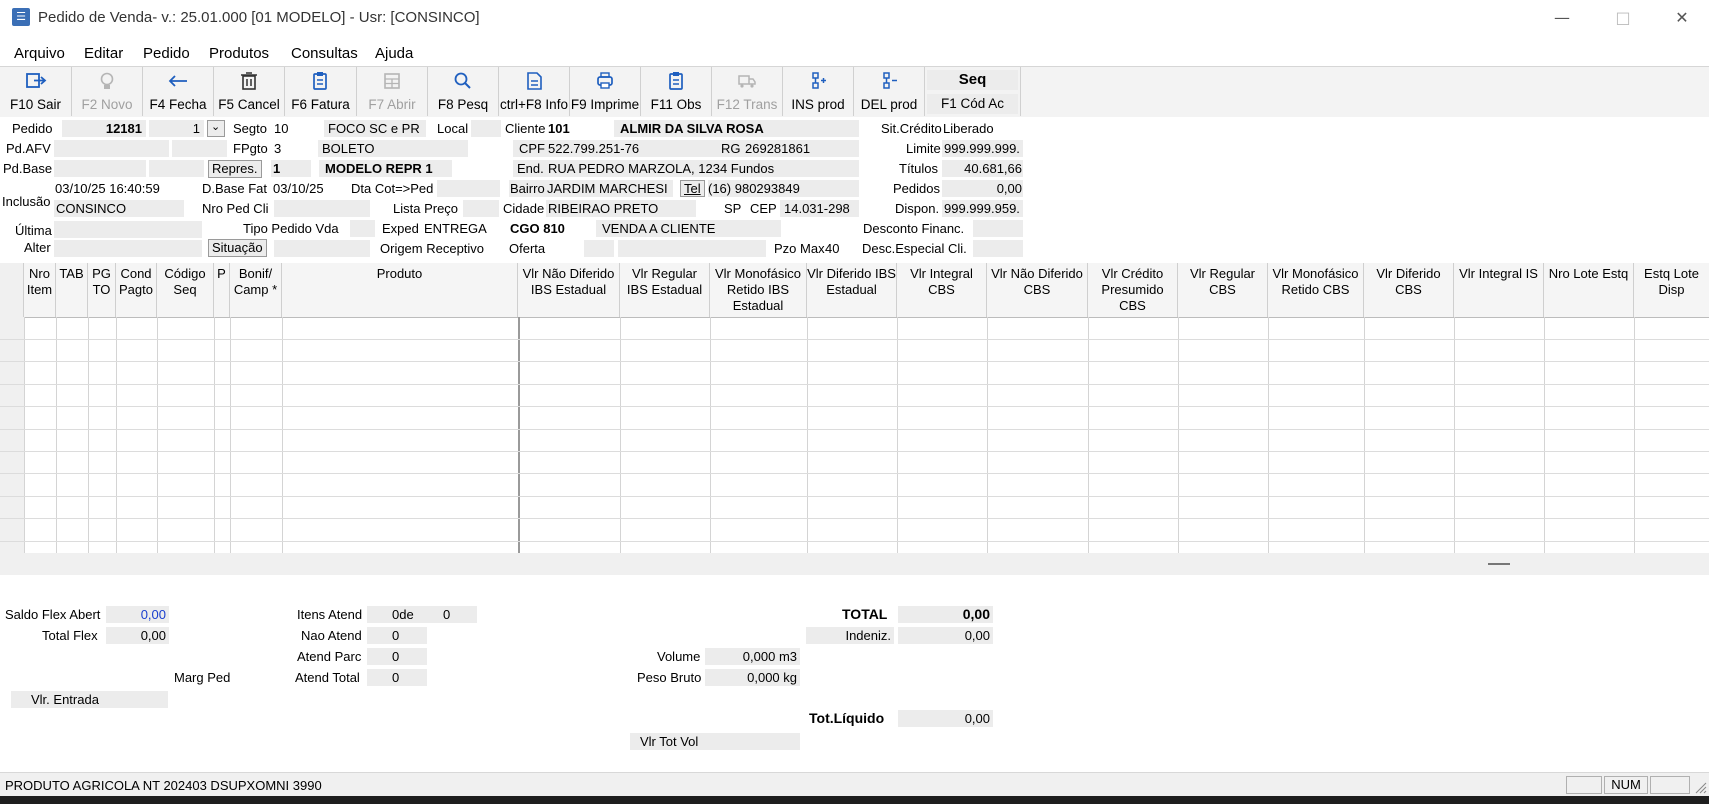 Image resolution: width=1709 pixels, height=804 pixels. I want to click on exit-button: F10 Sair, so click(36, 91).